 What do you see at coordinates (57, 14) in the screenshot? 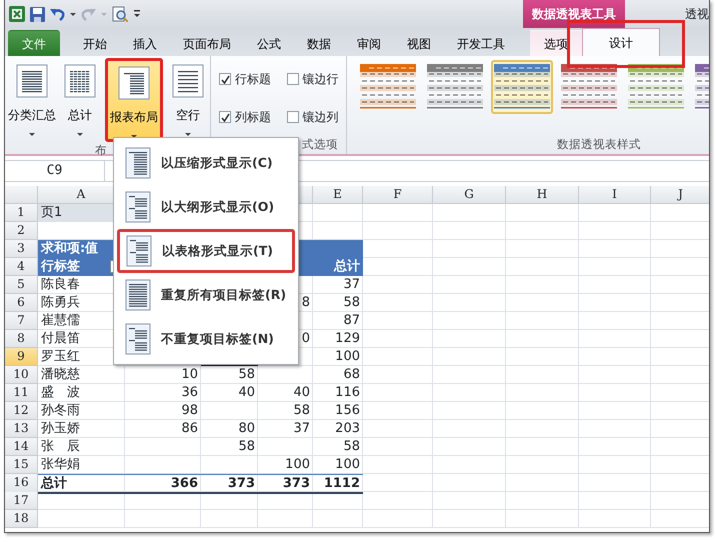
I see `undo-icon` at bounding box center [57, 14].